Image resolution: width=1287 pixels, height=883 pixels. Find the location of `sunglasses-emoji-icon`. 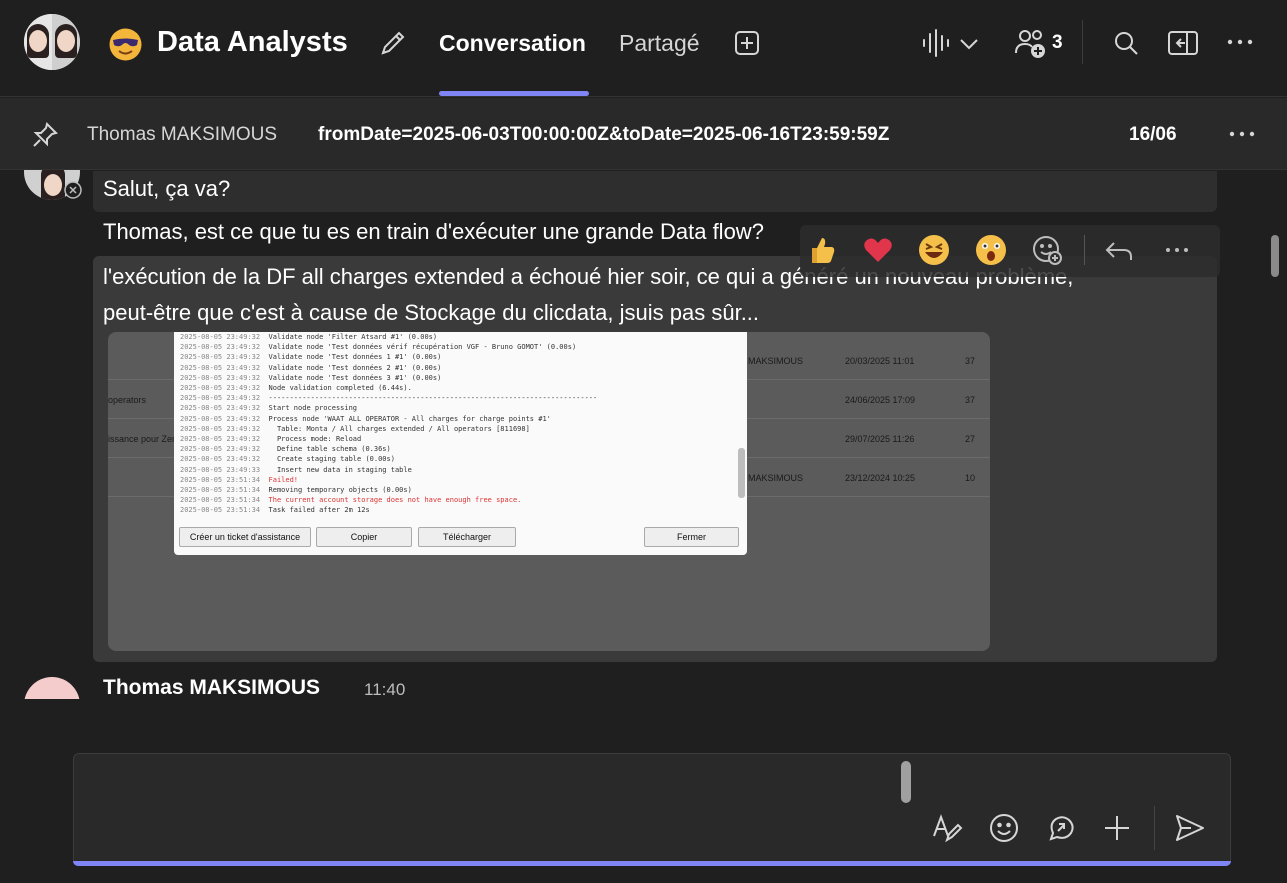

sunglasses-emoji-icon is located at coordinates (125, 44).